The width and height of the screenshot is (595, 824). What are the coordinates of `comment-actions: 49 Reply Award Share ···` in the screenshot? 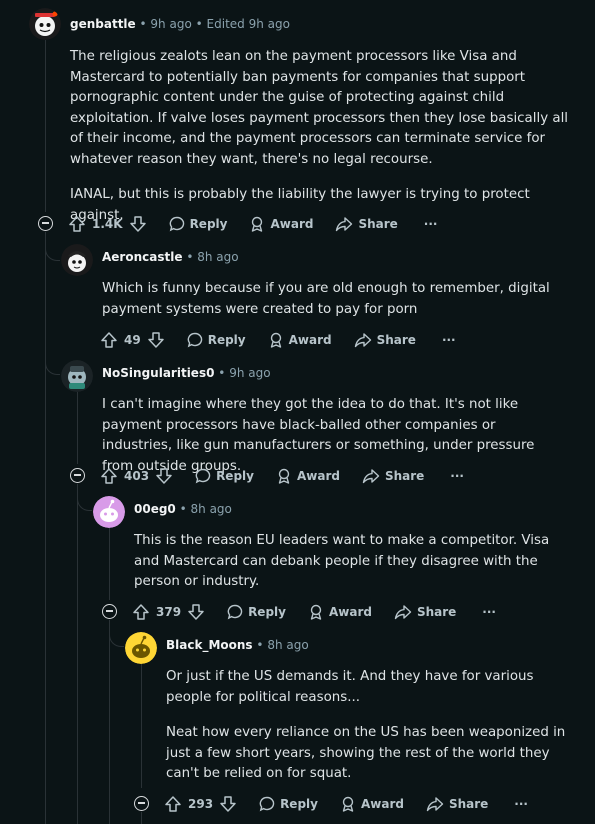 It's located at (278, 340).